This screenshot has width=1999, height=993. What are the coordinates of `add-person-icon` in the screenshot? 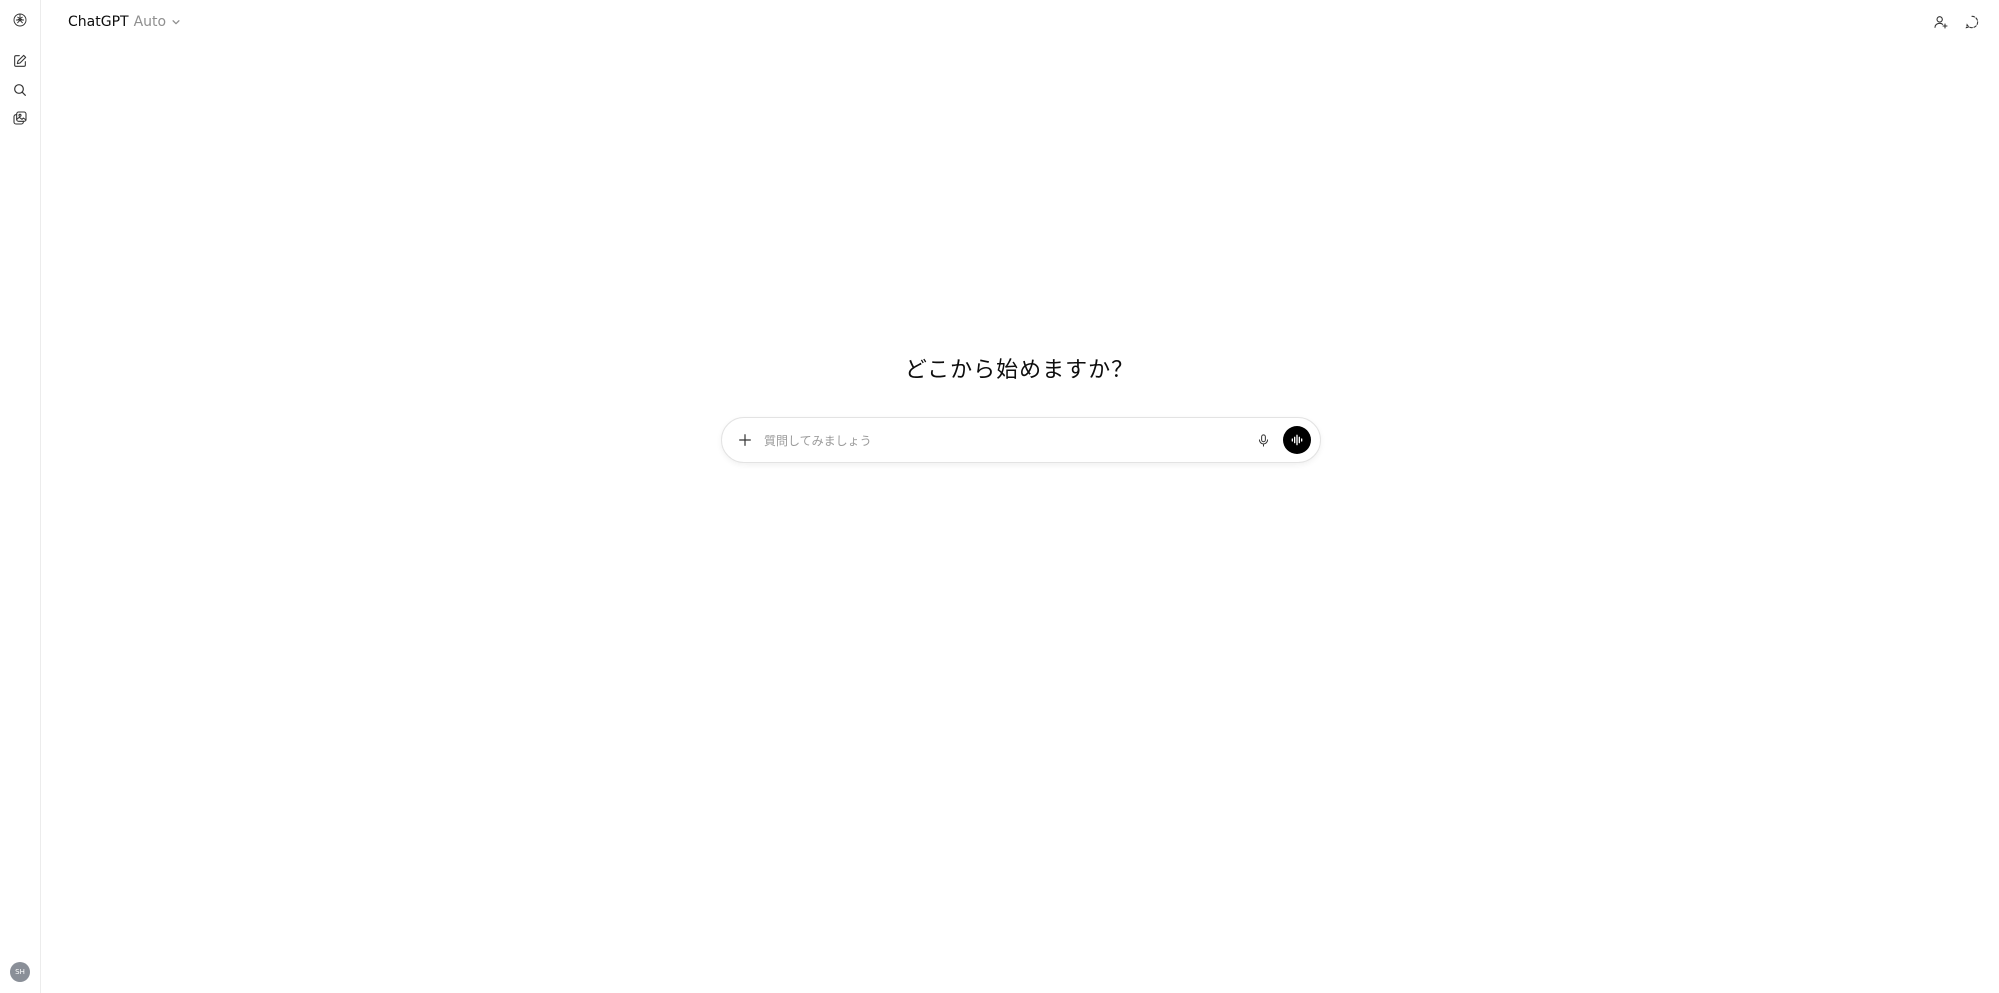 It's located at (1941, 22).